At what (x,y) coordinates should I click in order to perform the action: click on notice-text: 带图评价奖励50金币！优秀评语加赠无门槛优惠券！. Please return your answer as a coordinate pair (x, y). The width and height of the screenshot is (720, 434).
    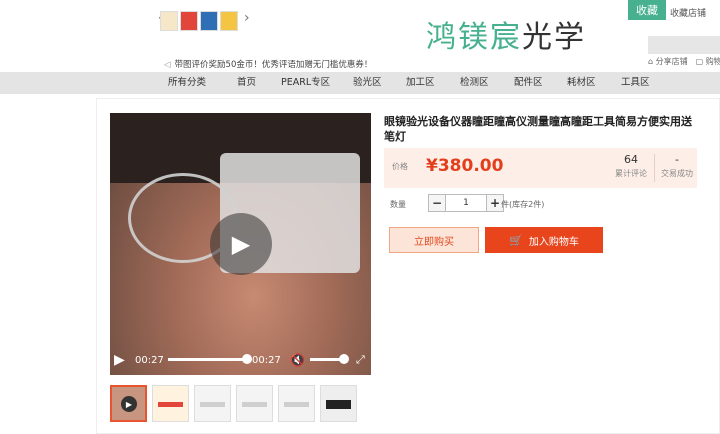
    Looking at the image, I should click on (273, 65).